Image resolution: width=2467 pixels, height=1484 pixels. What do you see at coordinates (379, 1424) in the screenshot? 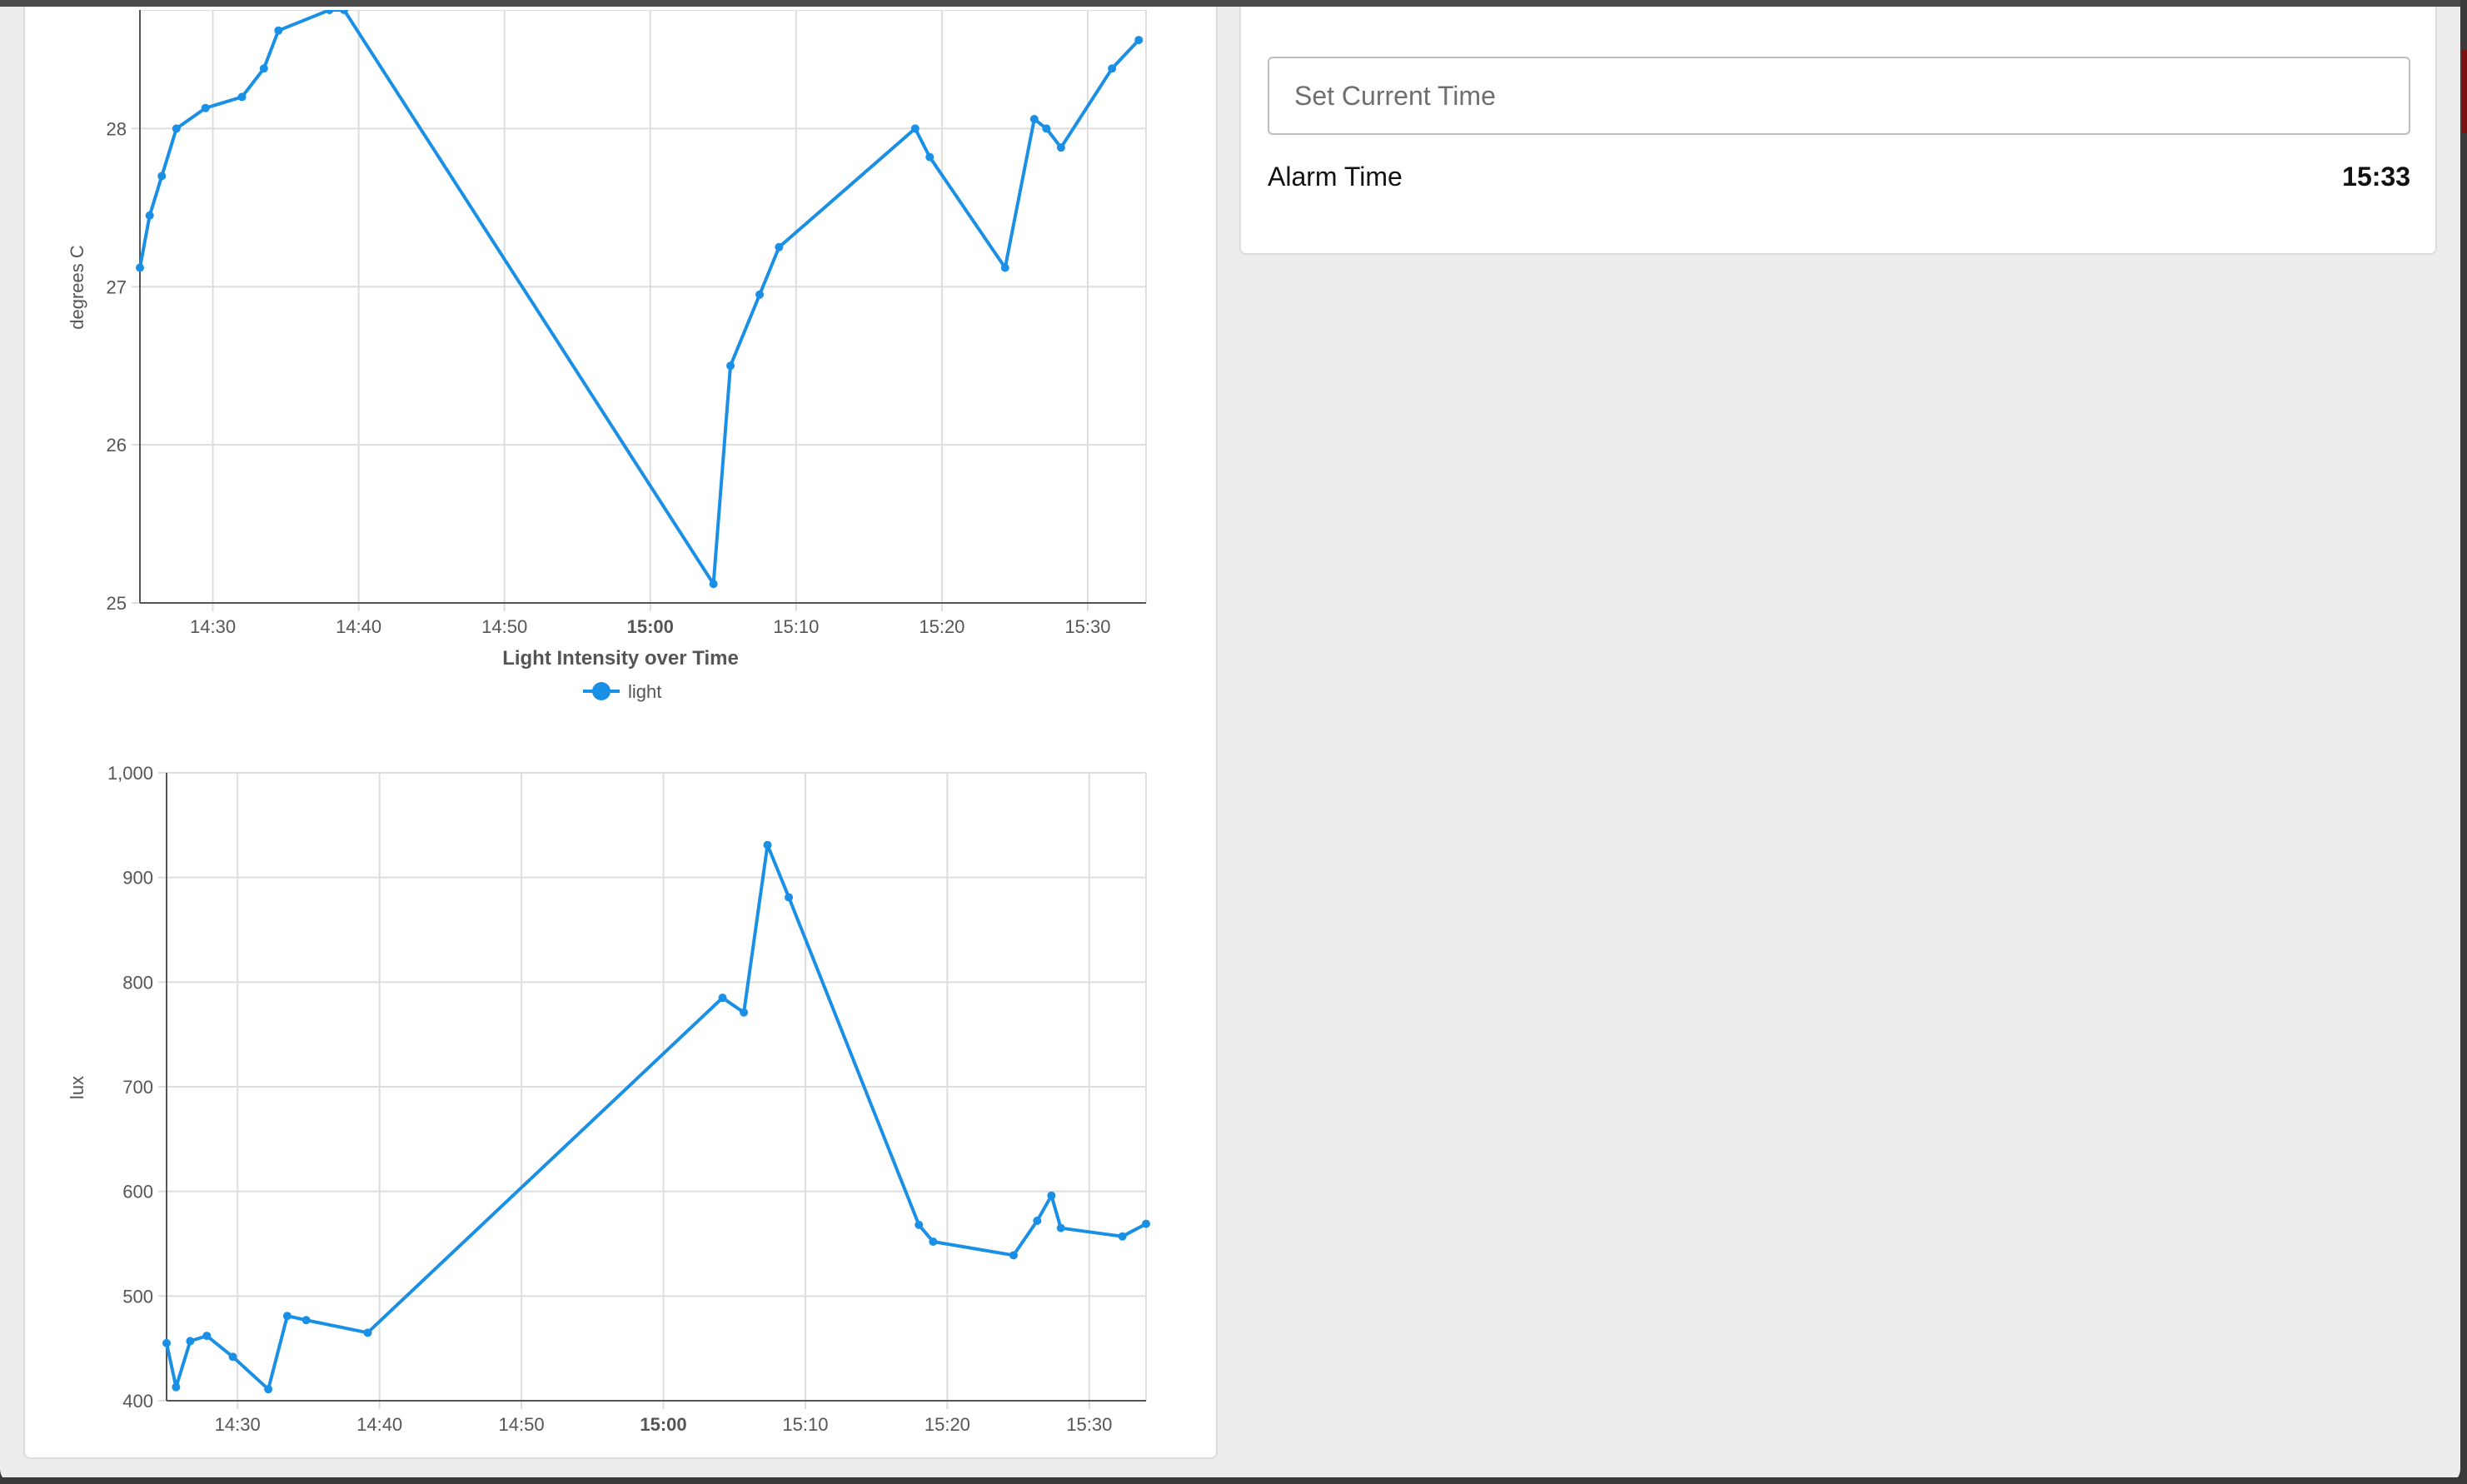
I see `light-x-tick-label: 14:40` at bounding box center [379, 1424].